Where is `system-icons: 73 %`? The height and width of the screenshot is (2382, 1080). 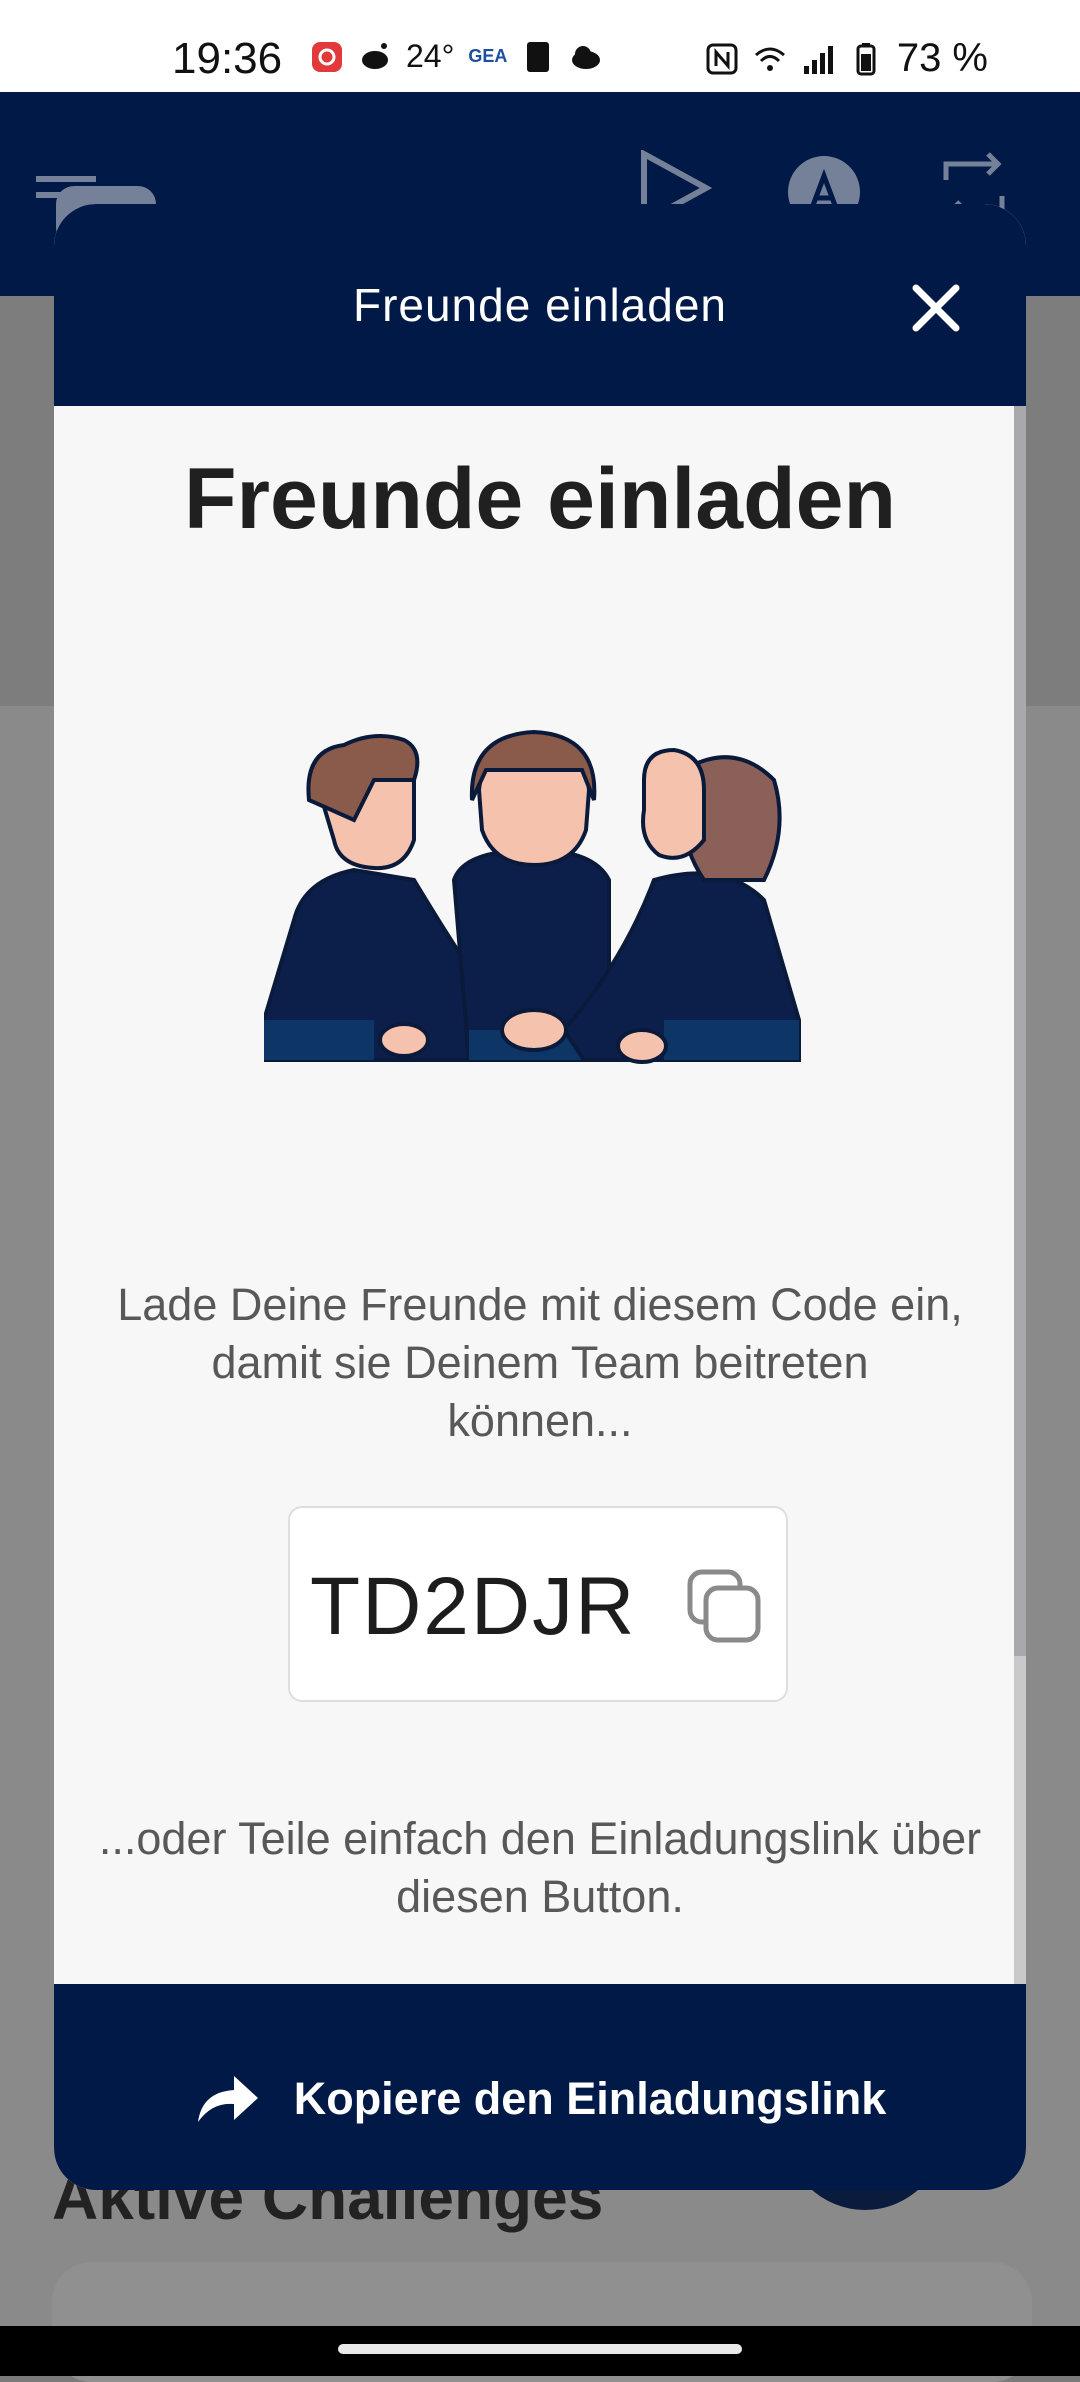
system-icons: 73 % is located at coordinates (846, 58).